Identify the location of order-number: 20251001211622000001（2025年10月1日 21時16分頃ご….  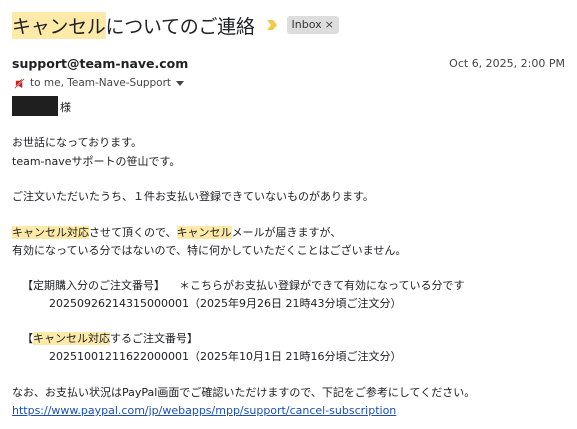
(225, 356).